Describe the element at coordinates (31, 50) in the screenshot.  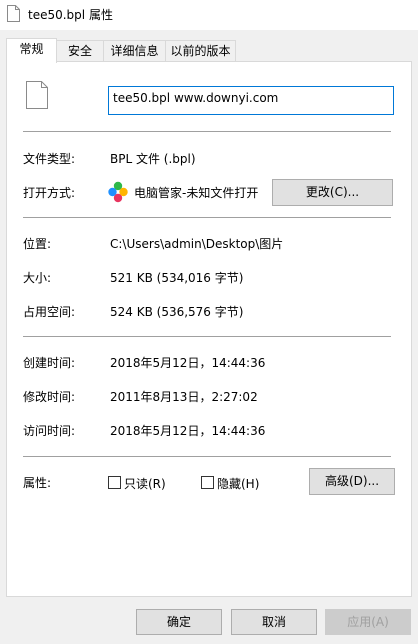
I see `tab-general: 常规` at that location.